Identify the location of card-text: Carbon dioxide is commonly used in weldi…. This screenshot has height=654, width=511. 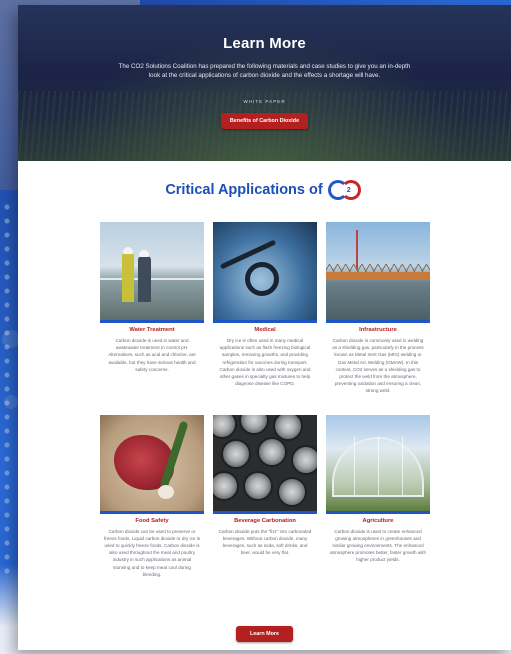
(378, 366).